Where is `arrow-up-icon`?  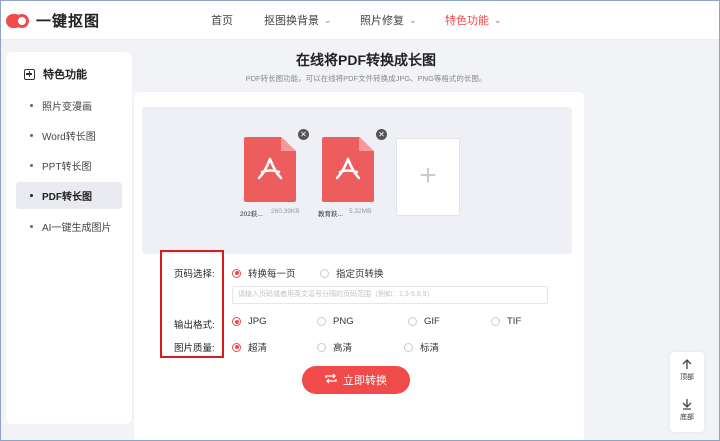 arrow-up-icon is located at coordinates (687, 364).